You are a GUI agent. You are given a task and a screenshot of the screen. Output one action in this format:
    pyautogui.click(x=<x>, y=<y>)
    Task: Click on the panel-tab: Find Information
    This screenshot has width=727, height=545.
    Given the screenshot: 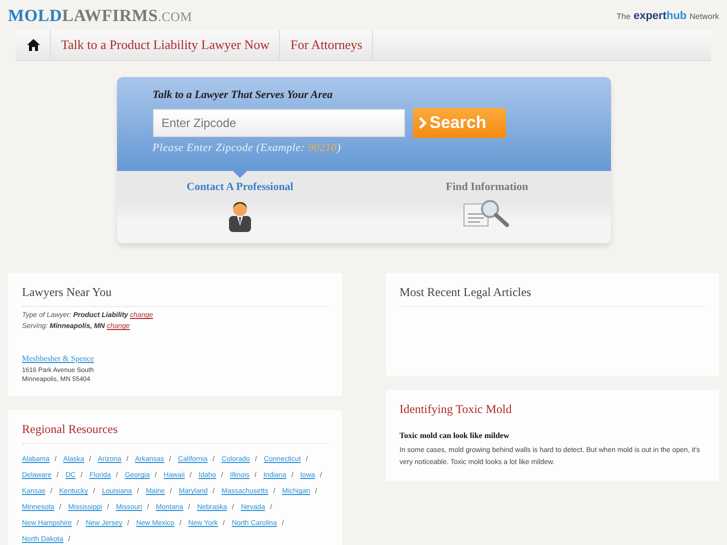 What is the action you would take?
    pyautogui.click(x=487, y=207)
    